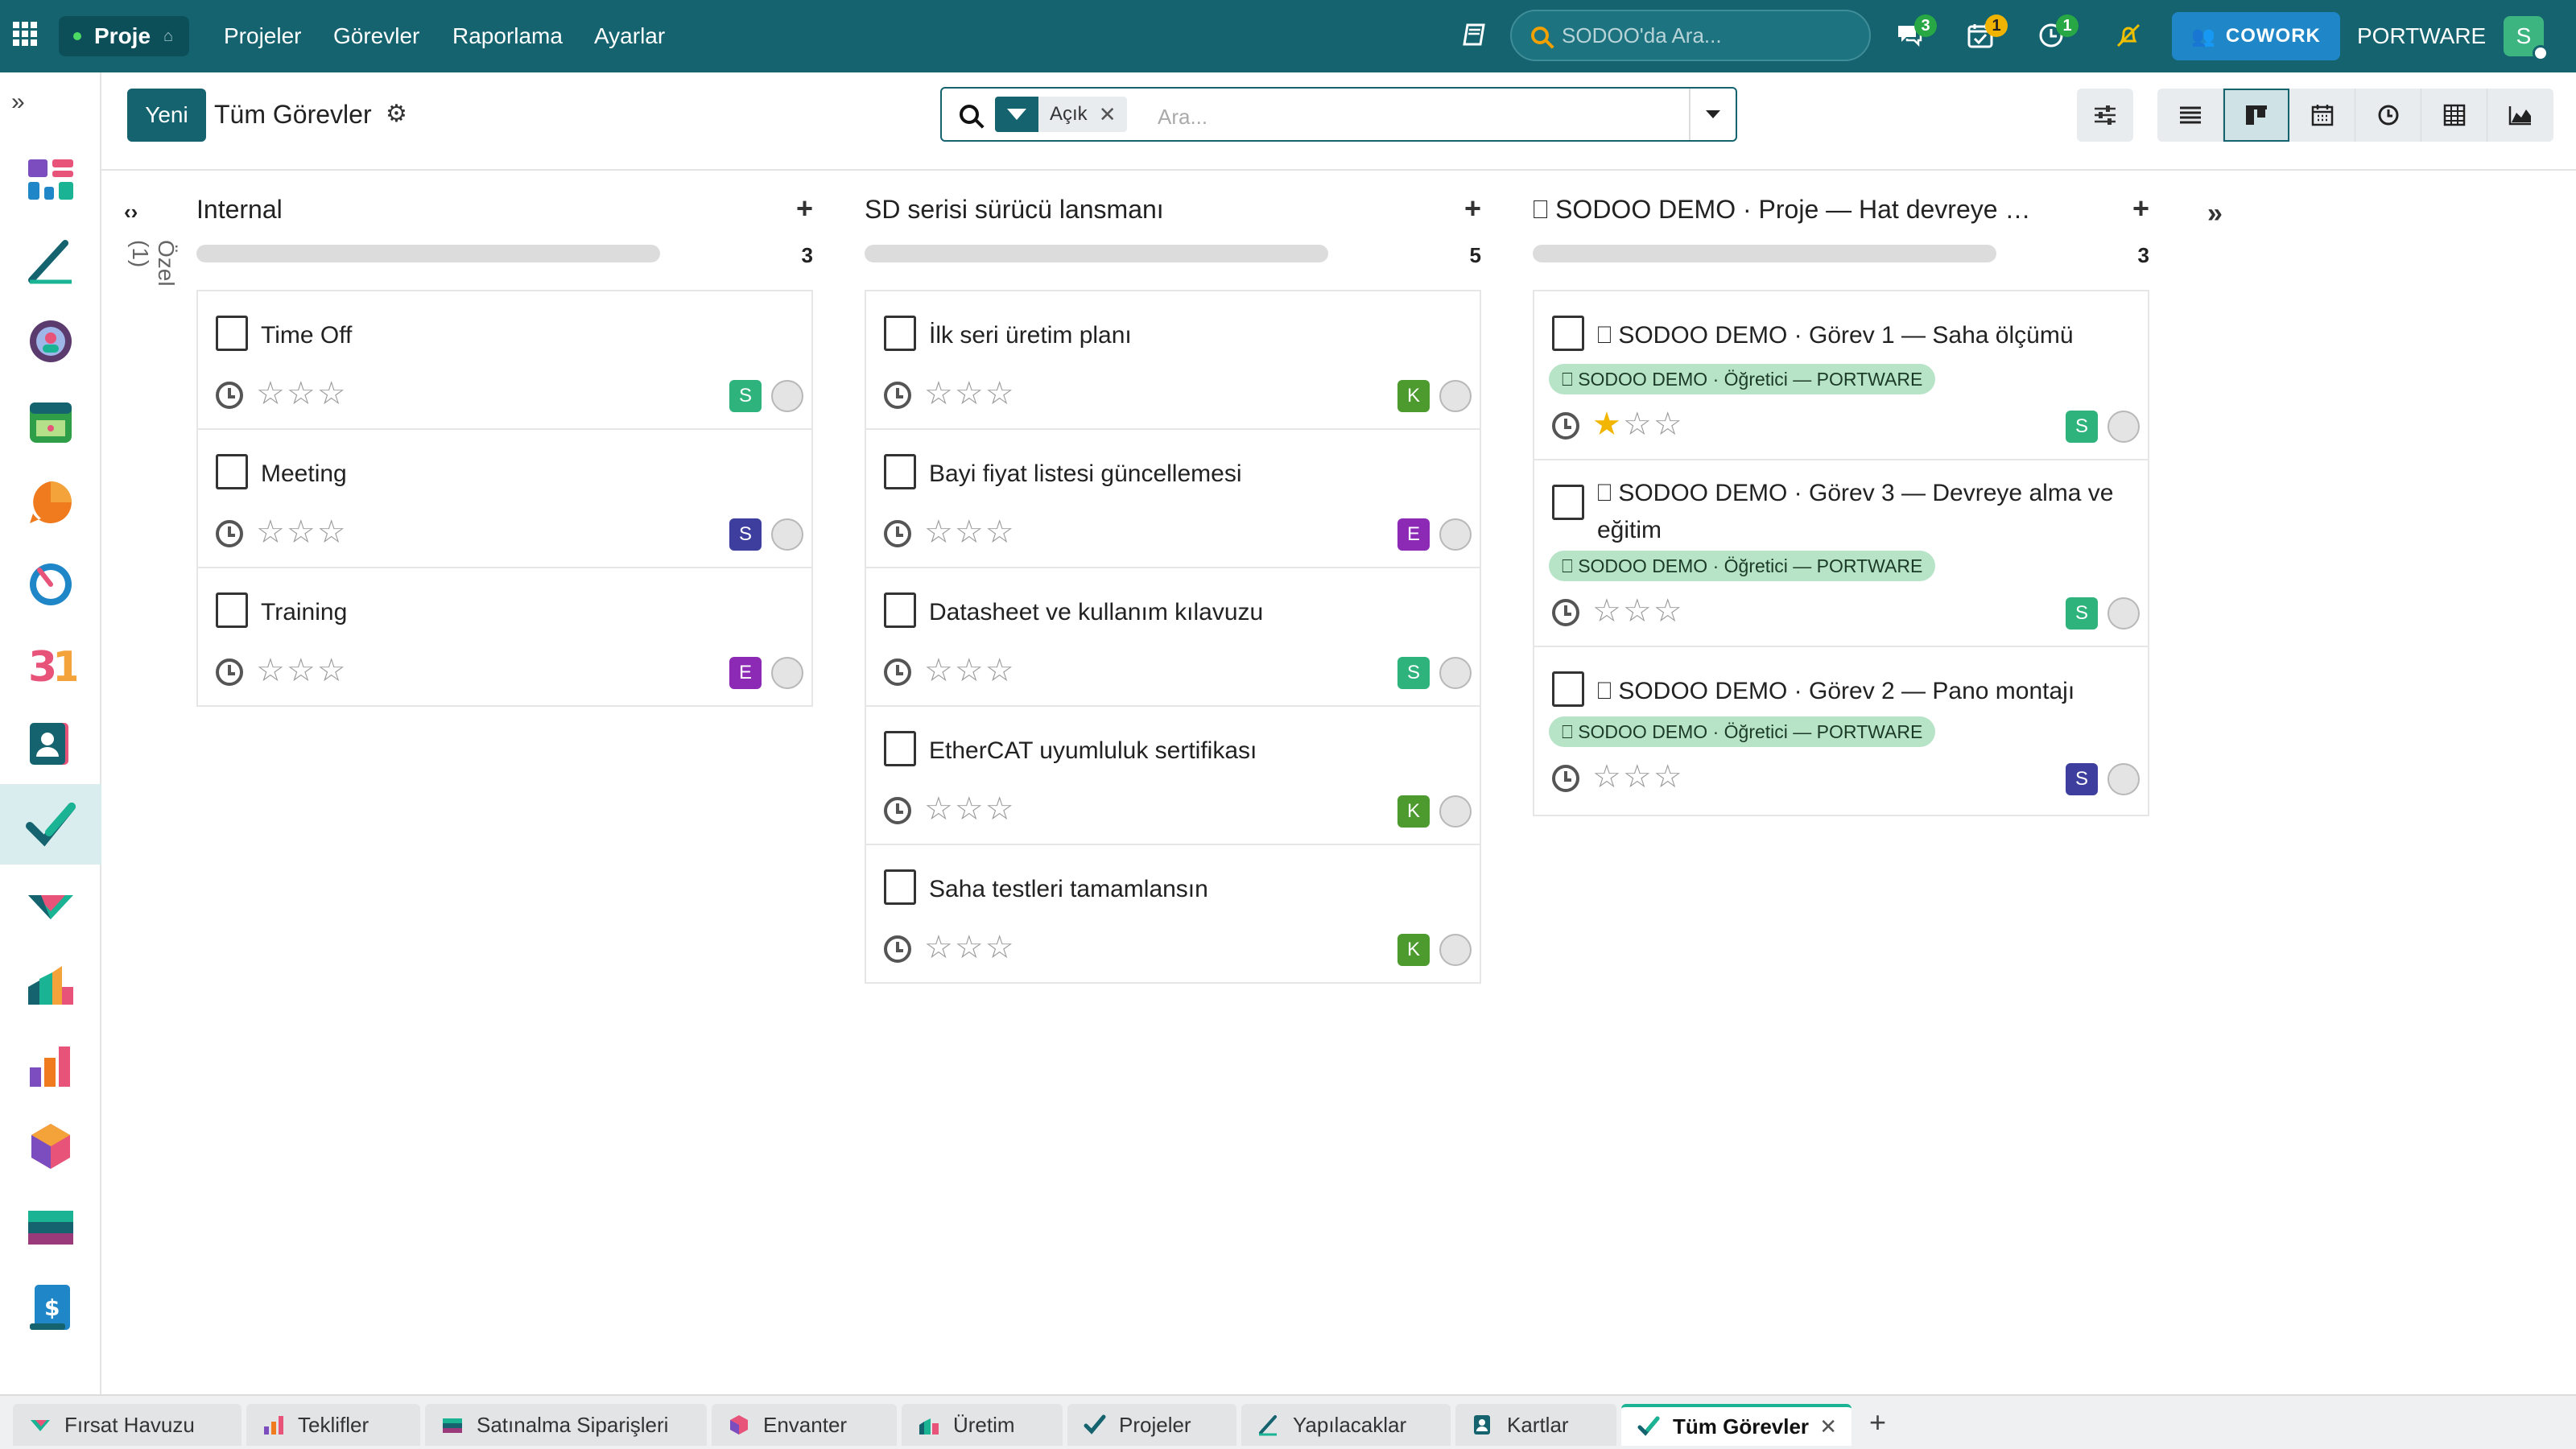 The width and height of the screenshot is (2576, 1449). Describe the element at coordinates (2190, 116) in the screenshot. I see `list-view-button` at that location.